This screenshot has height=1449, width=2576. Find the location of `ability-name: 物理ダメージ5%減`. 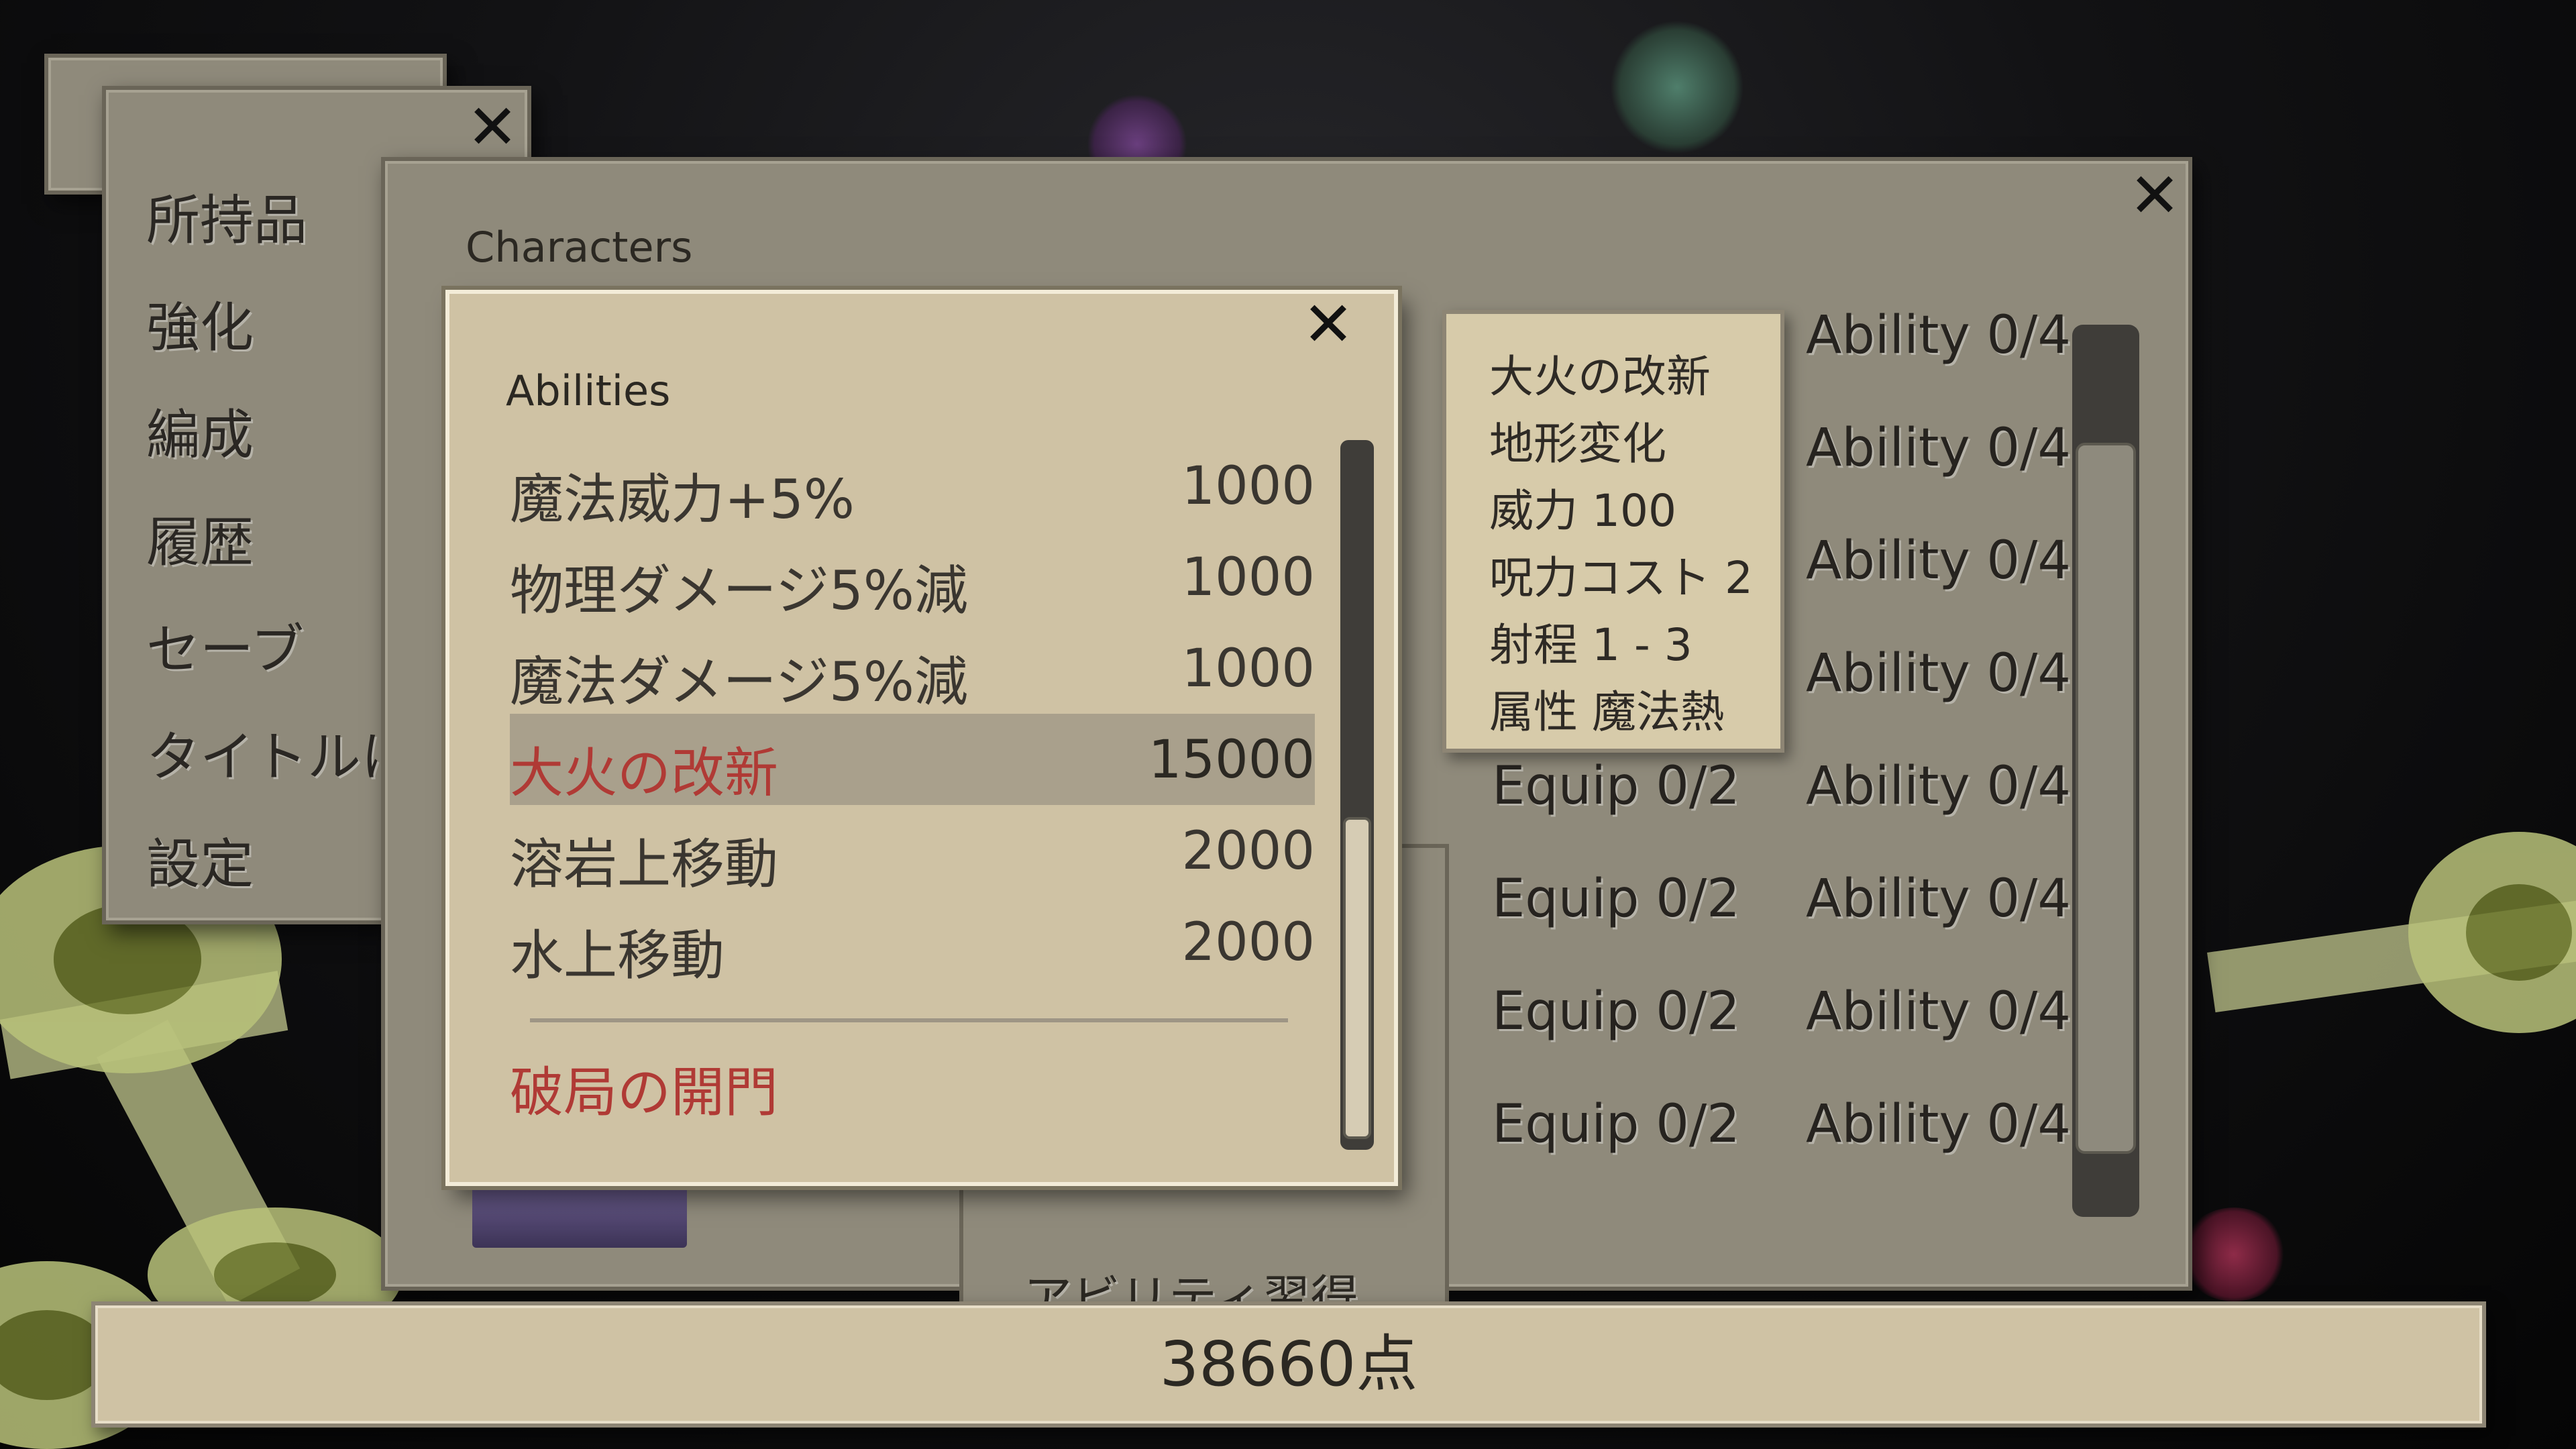

ability-name: 物理ダメージ5%減 is located at coordinates (739, 590).